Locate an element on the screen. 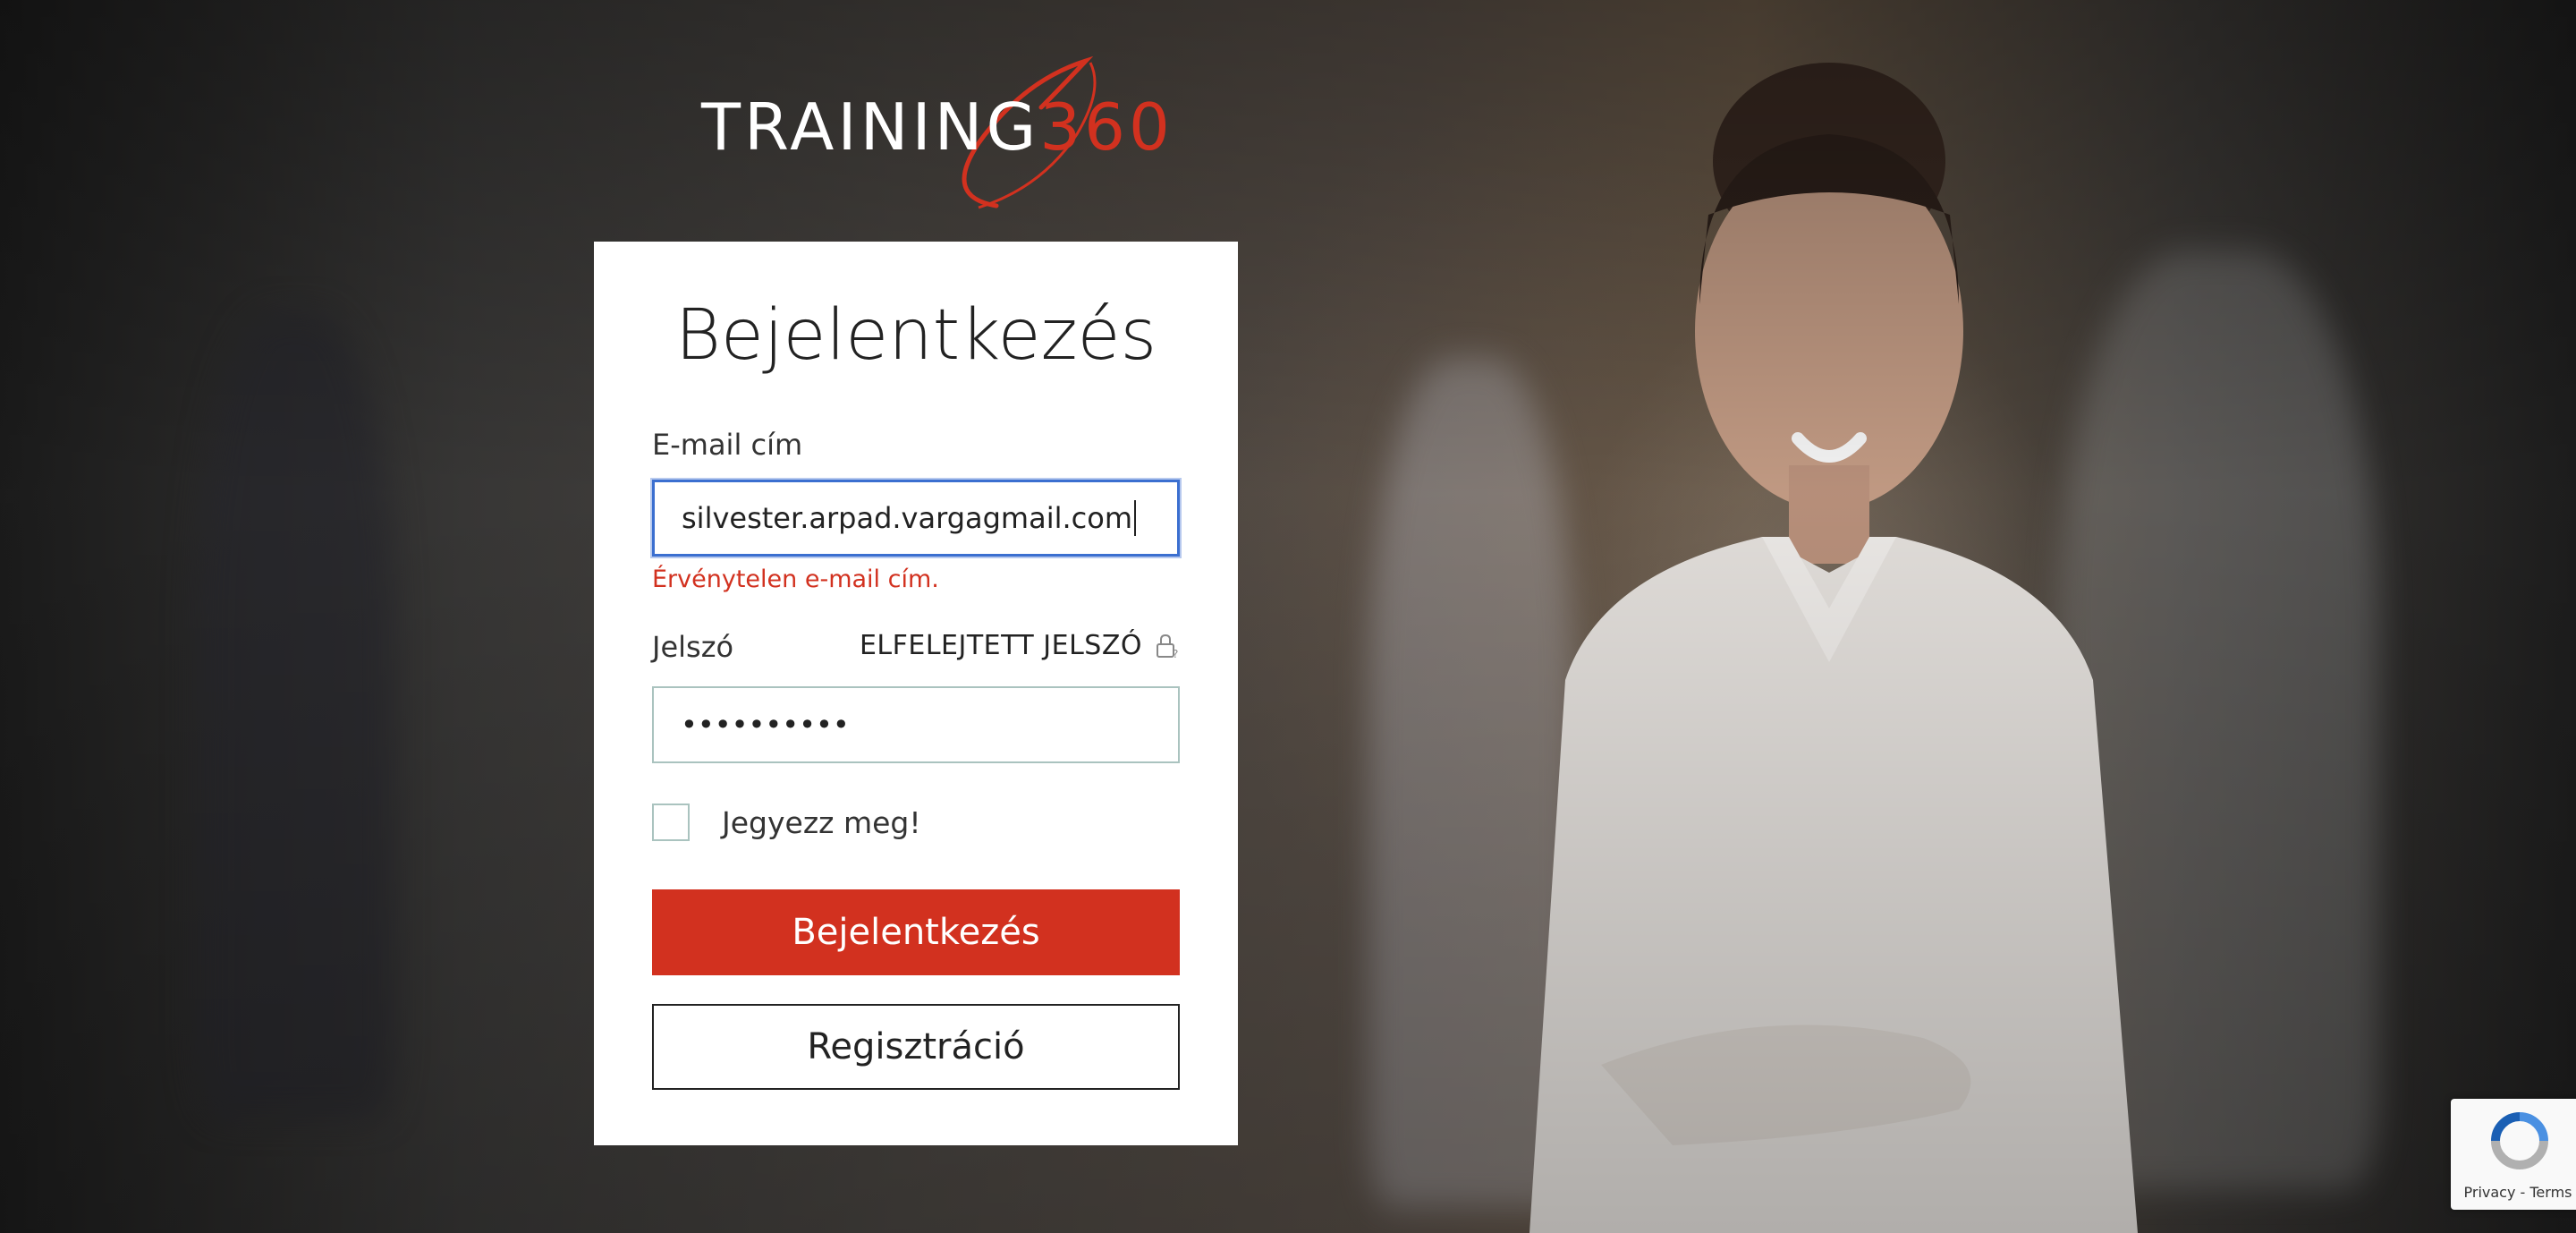 Image resolution: width=2576 pixels, height=1233 pixels. register-button: Regisztráció is located at coordinates (916, 1047).